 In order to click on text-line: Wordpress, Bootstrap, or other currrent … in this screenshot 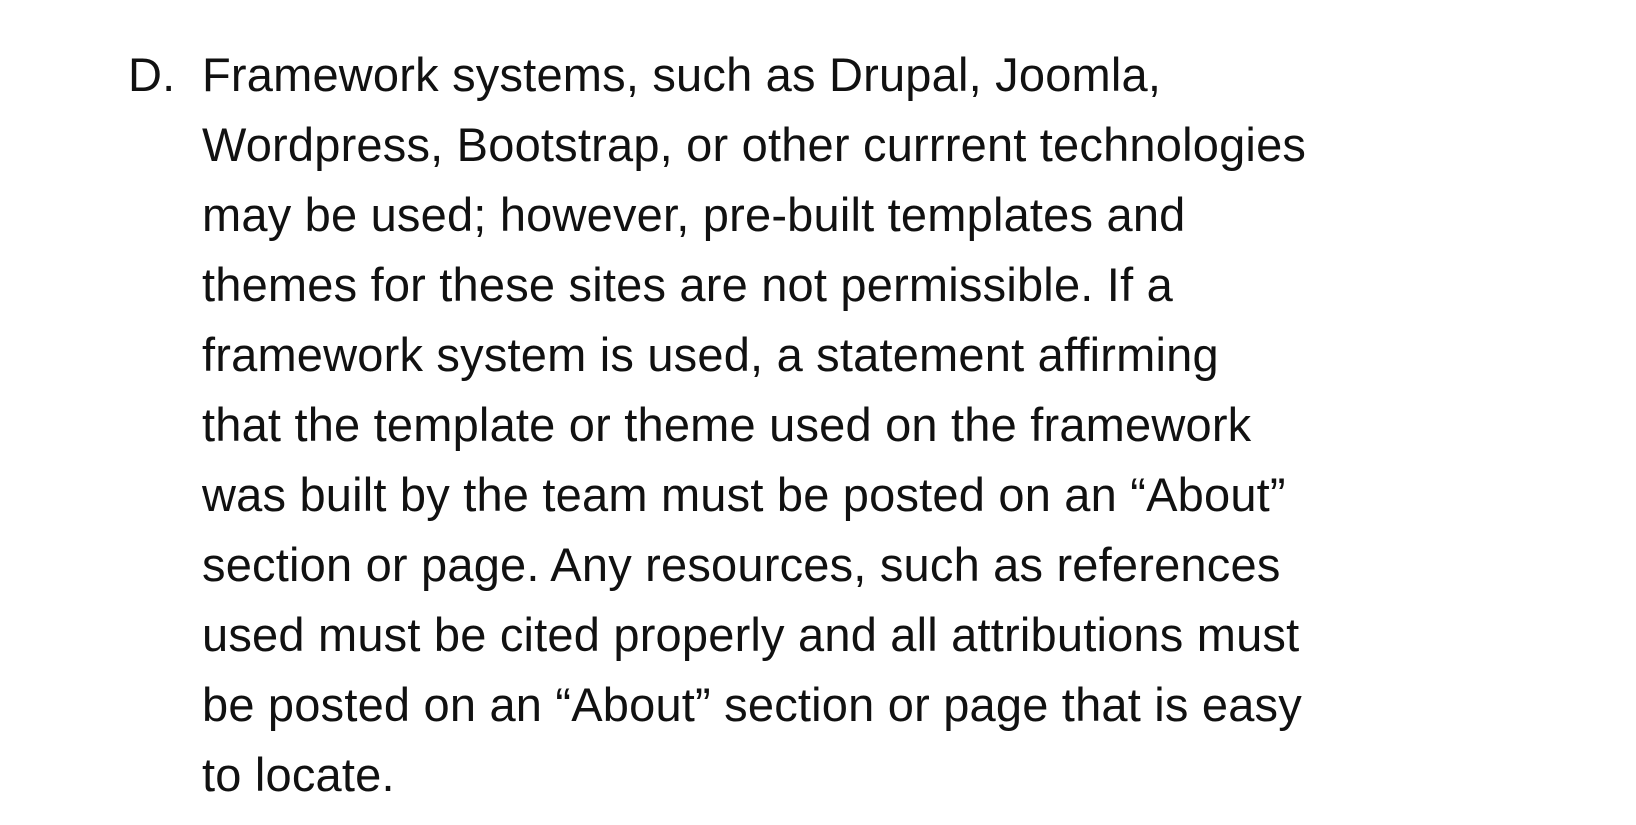, I will do `click(754, 144)`.